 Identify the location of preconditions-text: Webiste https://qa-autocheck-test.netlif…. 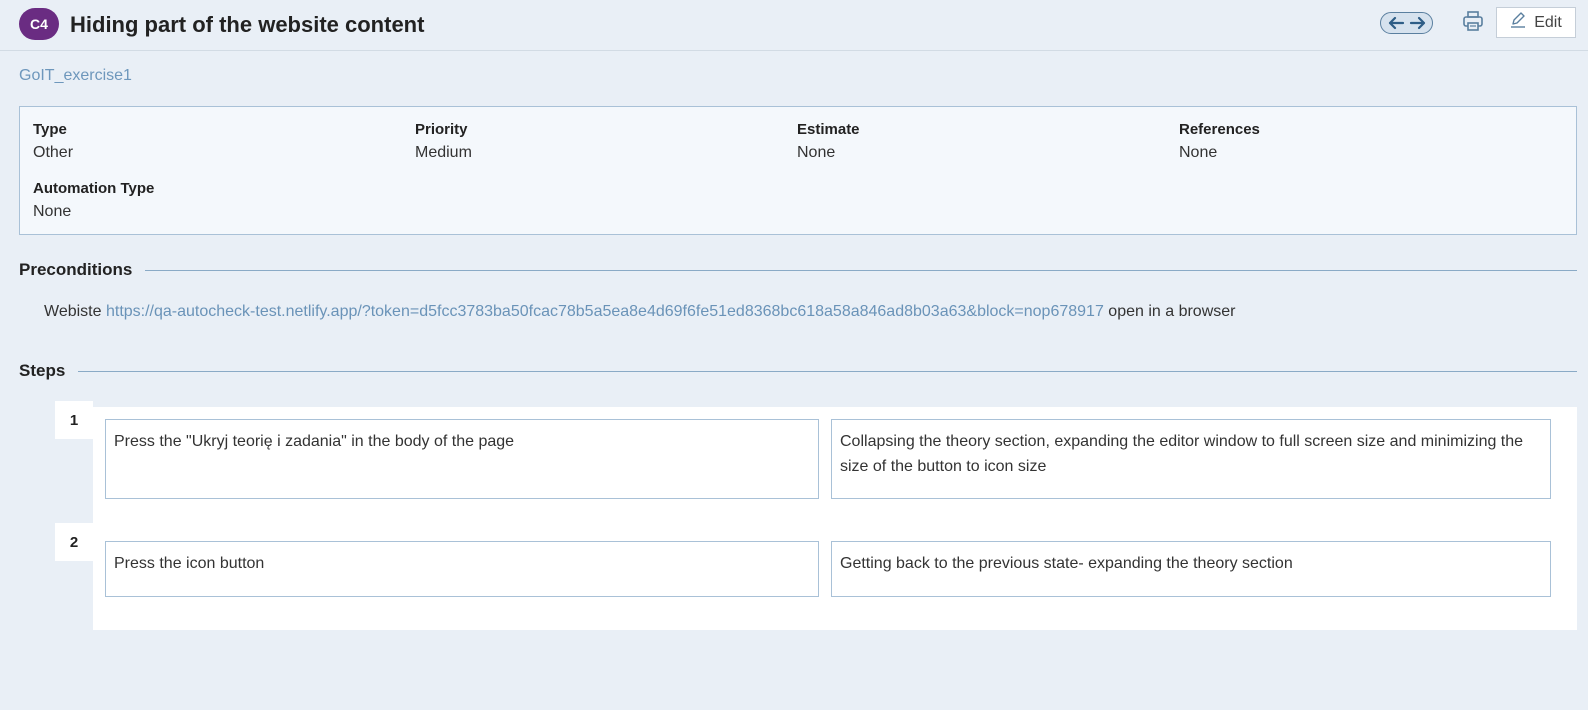
(639, 312).